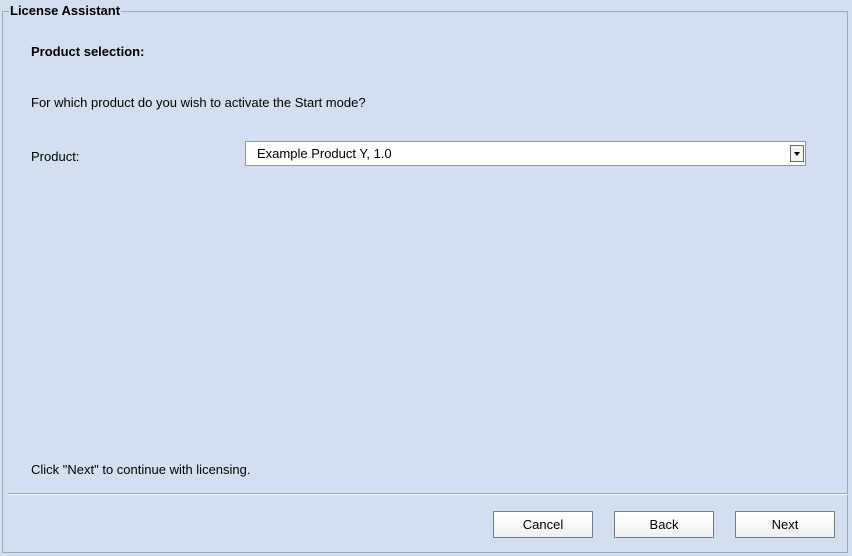  Describe the element at coordinates (55, 156) in the screenshot. I see `product-label: Product:` at that location.